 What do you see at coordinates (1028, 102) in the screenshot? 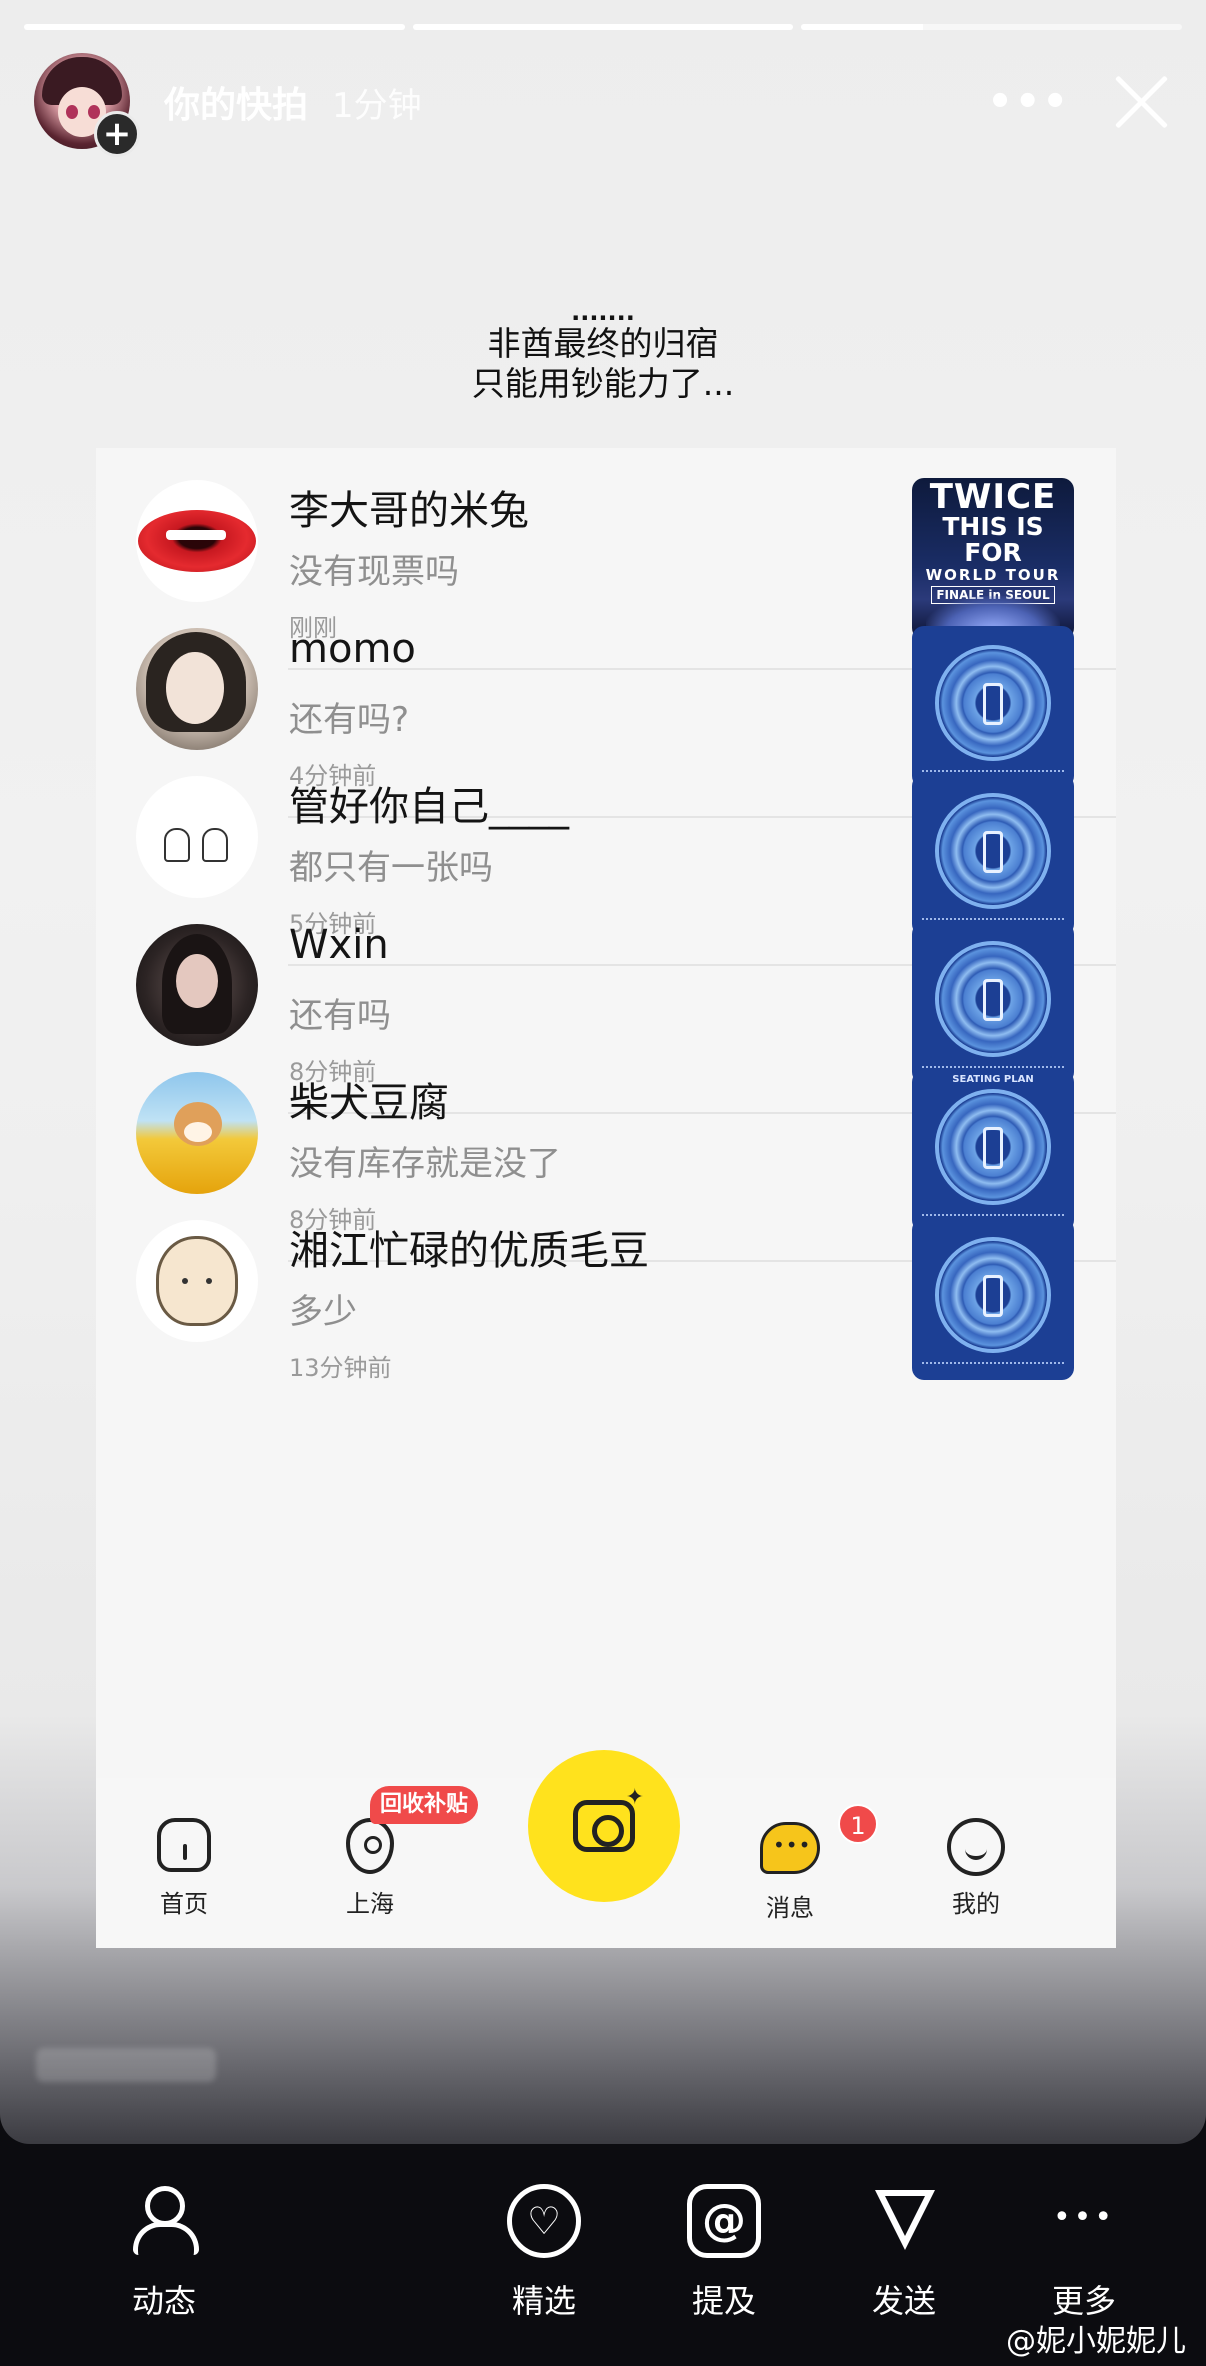
I see `more-dots-icon: •••` at bounding box center [1028, 102].